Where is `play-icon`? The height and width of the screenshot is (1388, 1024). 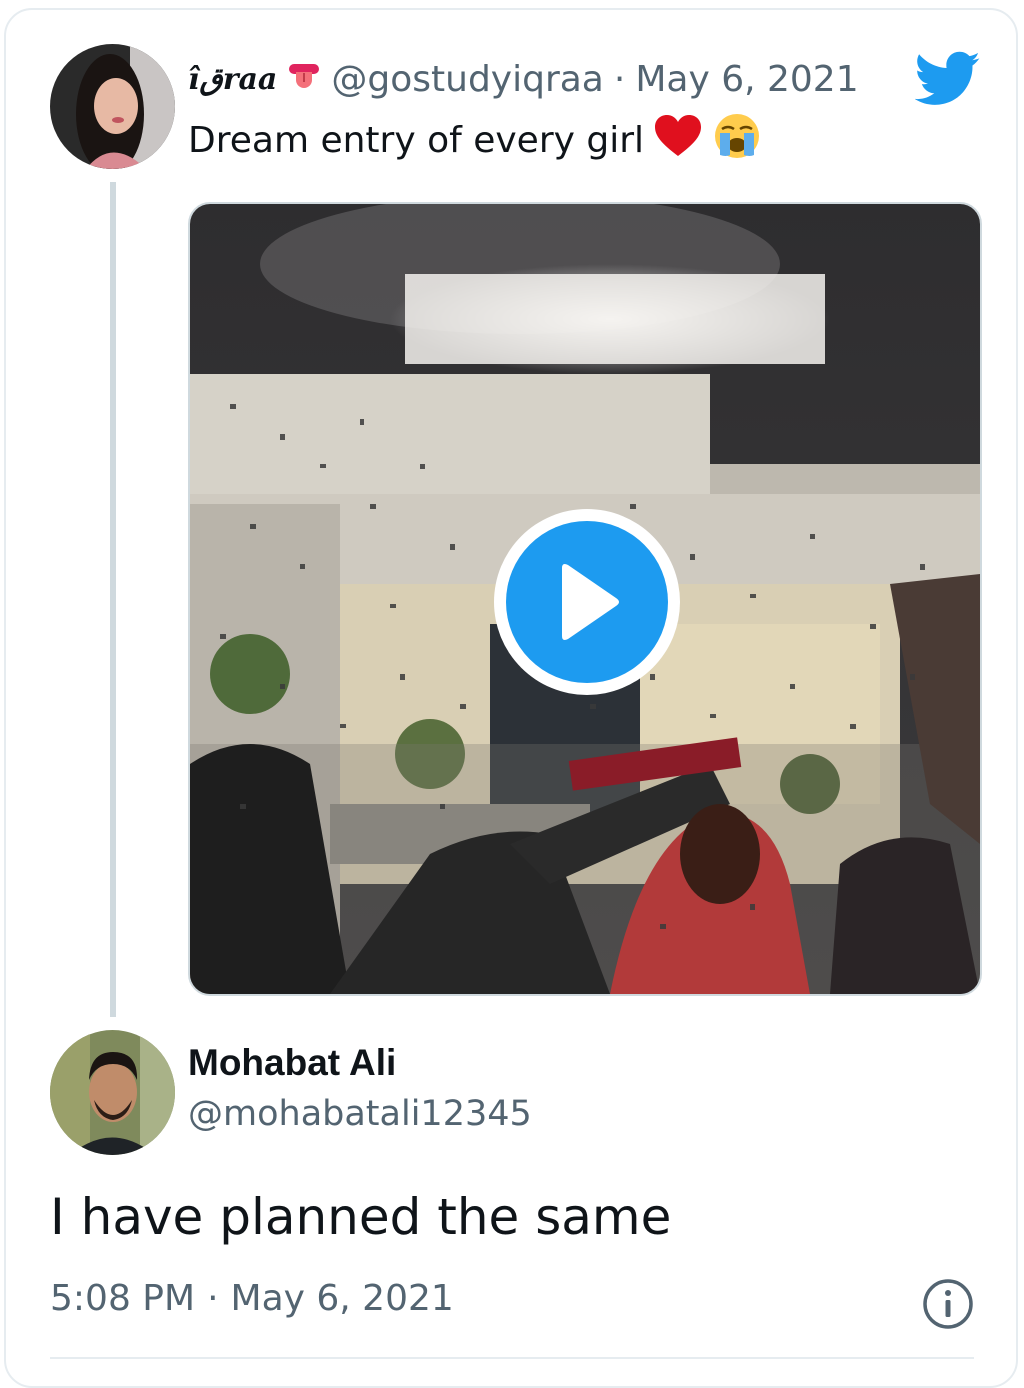 play-icon is located at coordinates (587, 602).